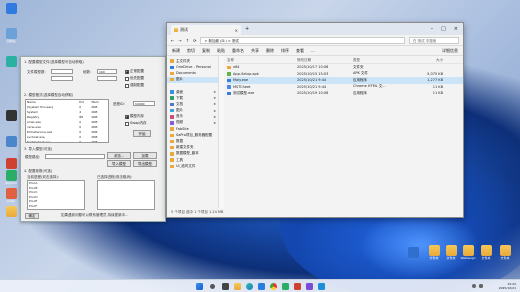 Image resolution: width=520 pixels, height=292 pixels. I want to click on column-date: 修改日期, so click(325, 60).